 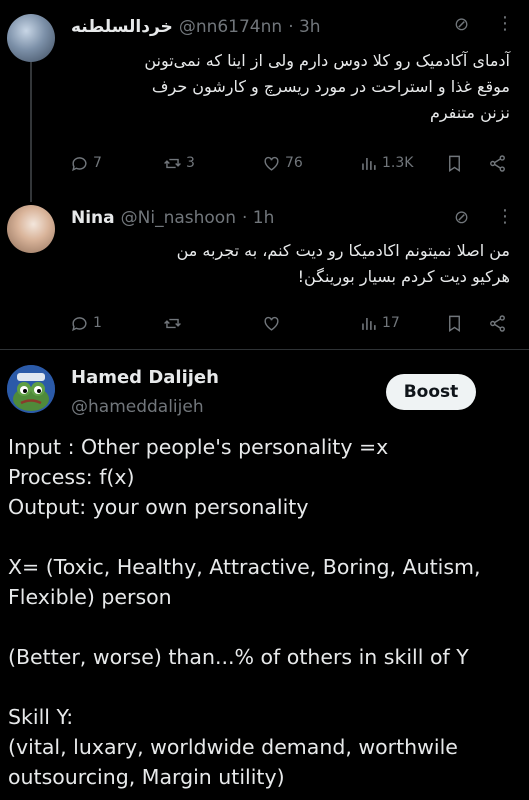 I want to click on tweet-header: خردالسلطنه @nn6174nn · 3h, so click(x=196, y=27).